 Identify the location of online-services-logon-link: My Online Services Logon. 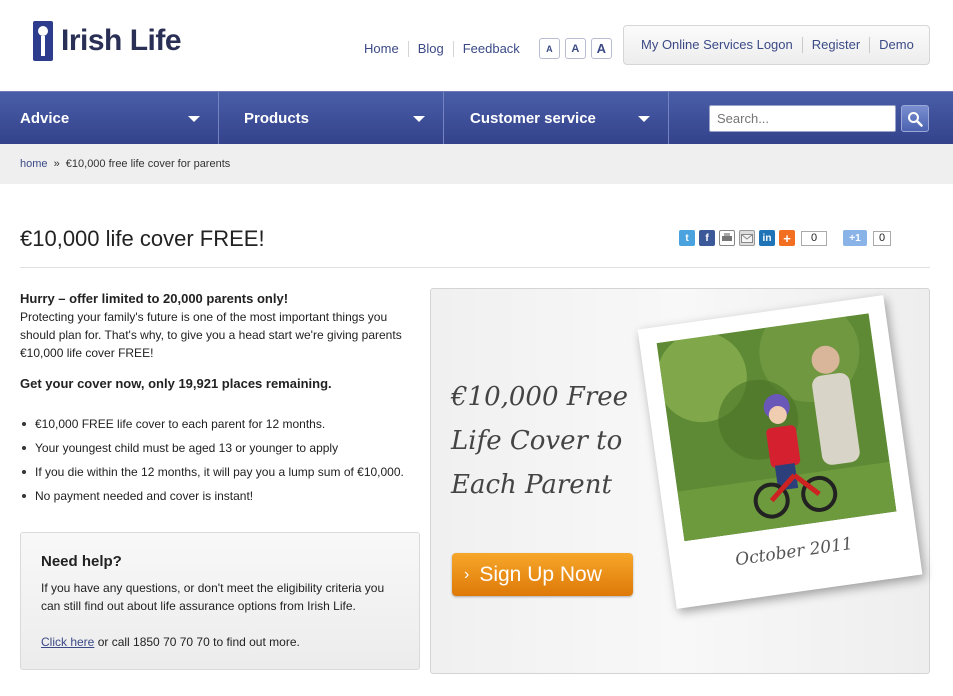
(717, 45).